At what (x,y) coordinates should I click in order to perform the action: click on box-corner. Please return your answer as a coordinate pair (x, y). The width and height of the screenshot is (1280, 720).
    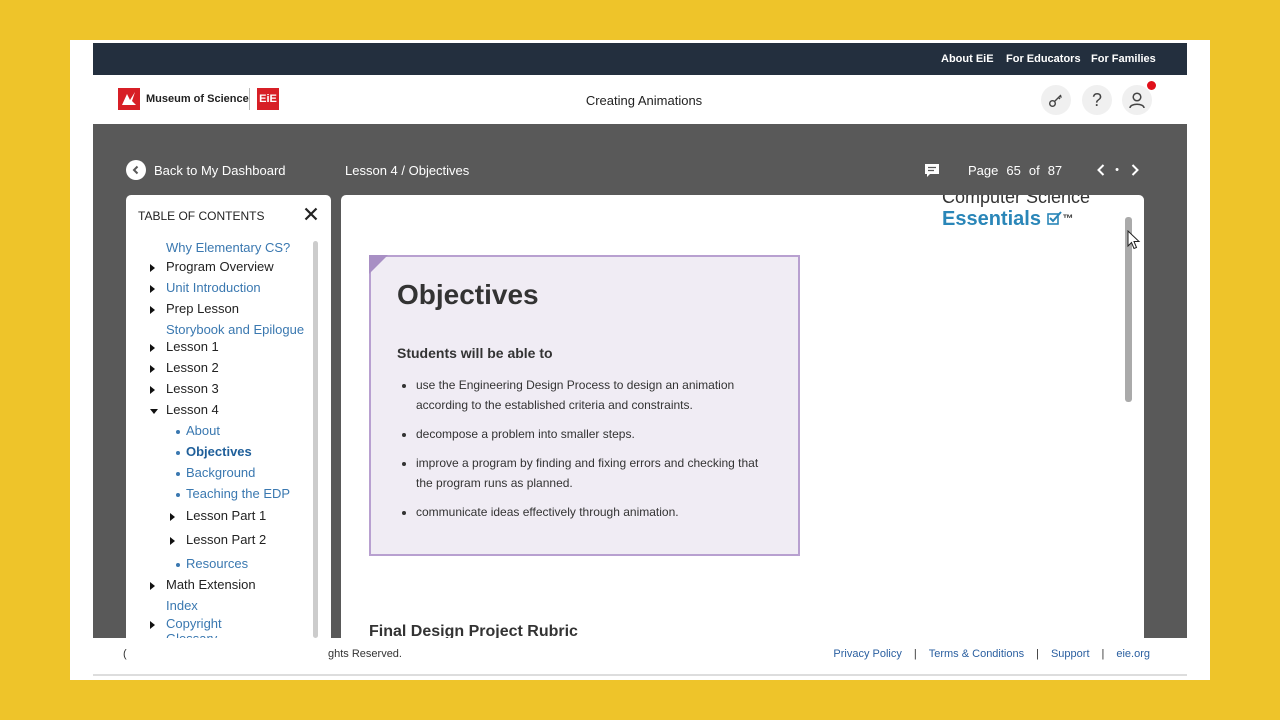
    Looking at the image, I should click on (378, 264).